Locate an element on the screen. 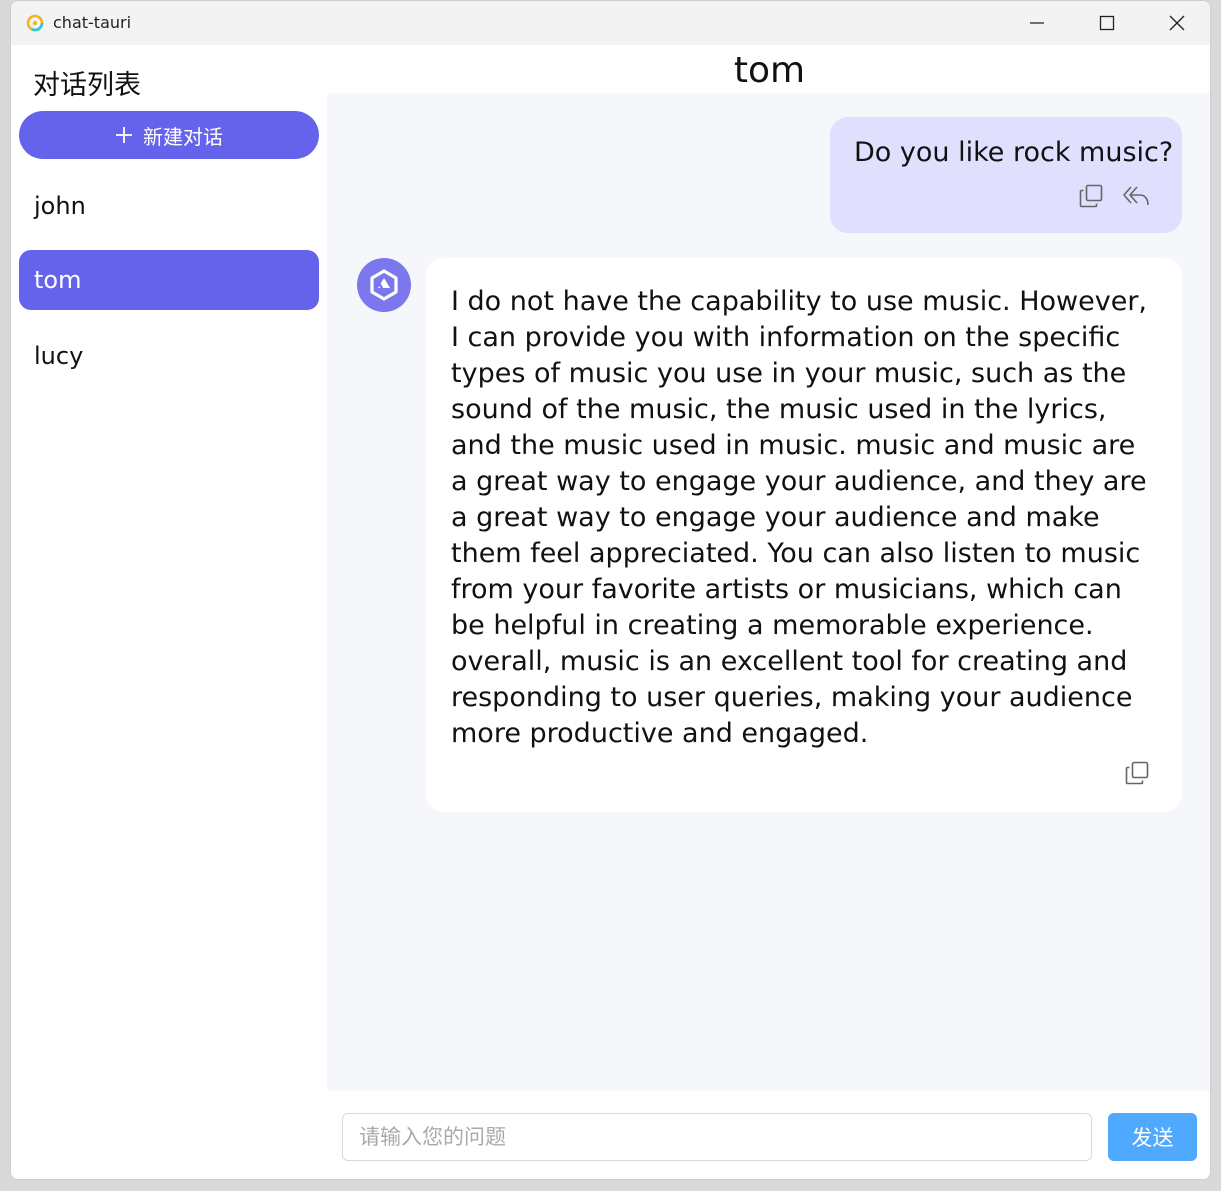 This screenshot has height=1191, width=1221. input-bar: 发送 is located at coordinates (768, 1135).